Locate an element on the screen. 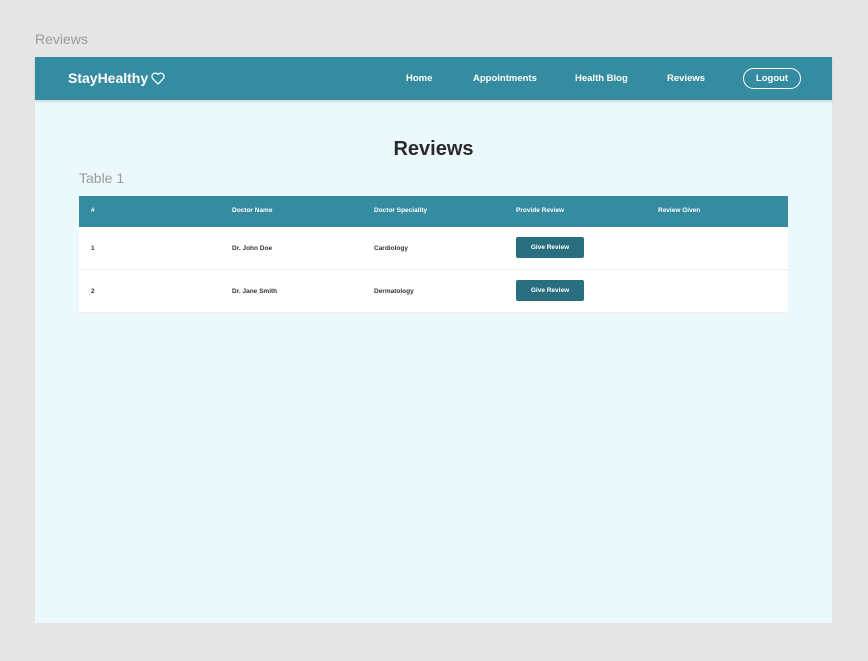  row-index: 1 is located at coordinates (93, 248).